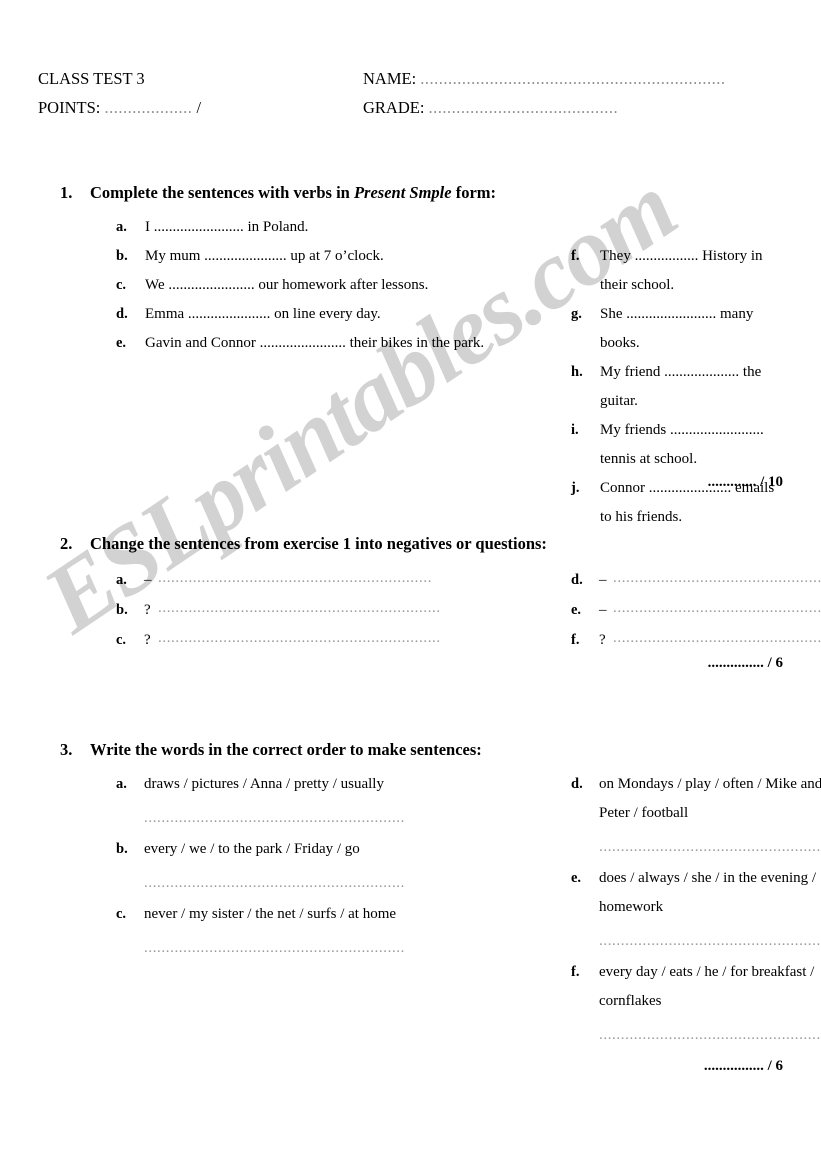 The image size is (821, 1169). Describe the element at coordinates (66, 749) in the screenshot. I see `exercise-3-number: 3.` at that location.